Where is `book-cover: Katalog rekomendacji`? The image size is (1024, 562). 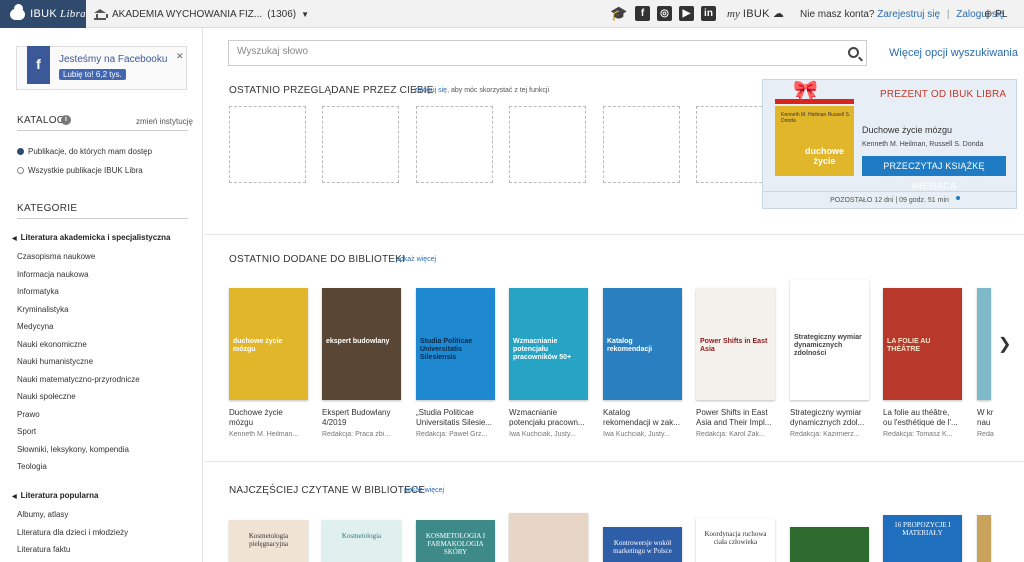 book-cover: Katalog rekomendacji is located at coordinates (642, 344).